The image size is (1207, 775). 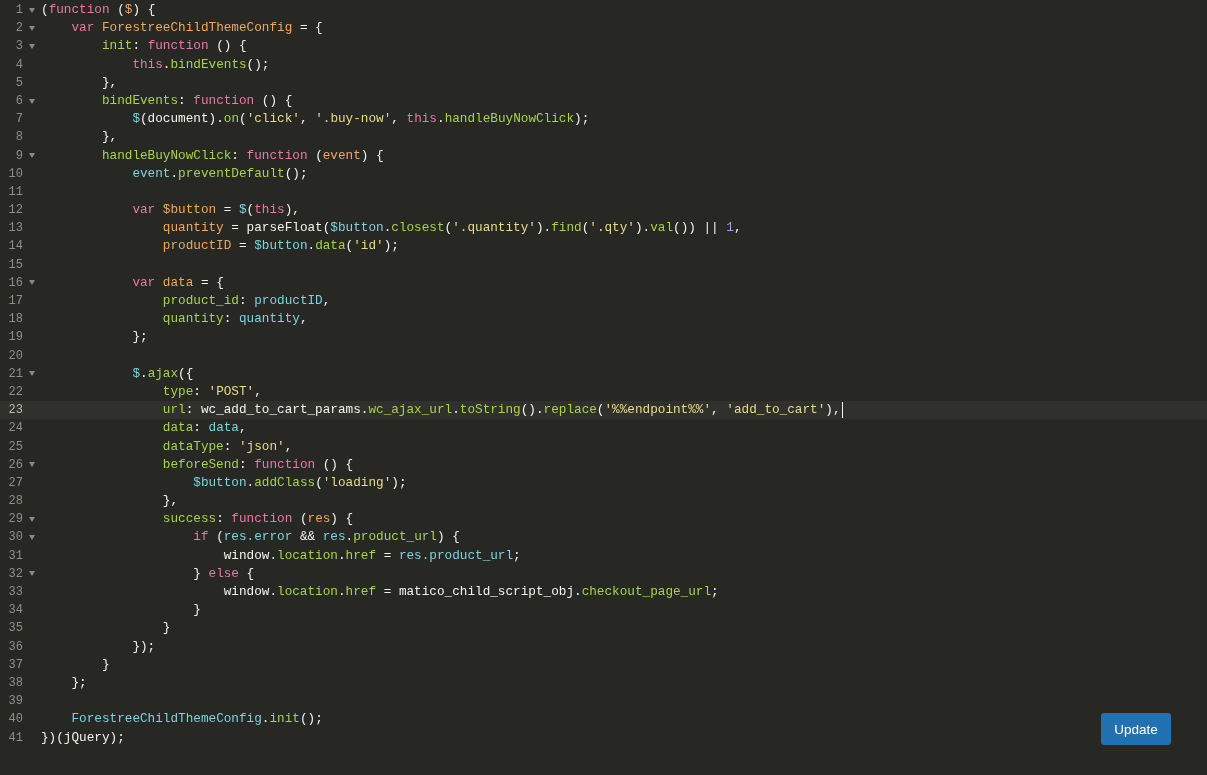 I want to click on code-line: var ForestreeChildThemeConfig = {, so click(x=197, y=28).